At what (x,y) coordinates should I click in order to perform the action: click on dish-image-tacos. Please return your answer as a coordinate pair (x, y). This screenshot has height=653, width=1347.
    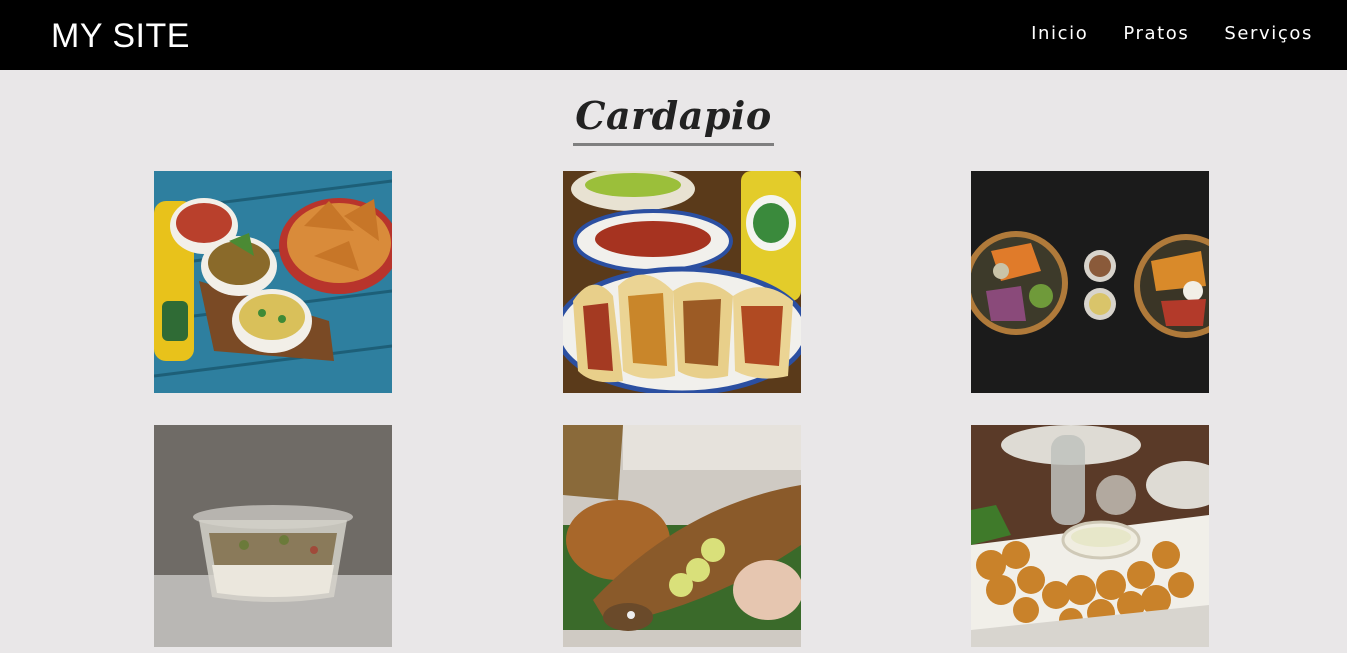
    Looking at the image, I should click on (682, 282).